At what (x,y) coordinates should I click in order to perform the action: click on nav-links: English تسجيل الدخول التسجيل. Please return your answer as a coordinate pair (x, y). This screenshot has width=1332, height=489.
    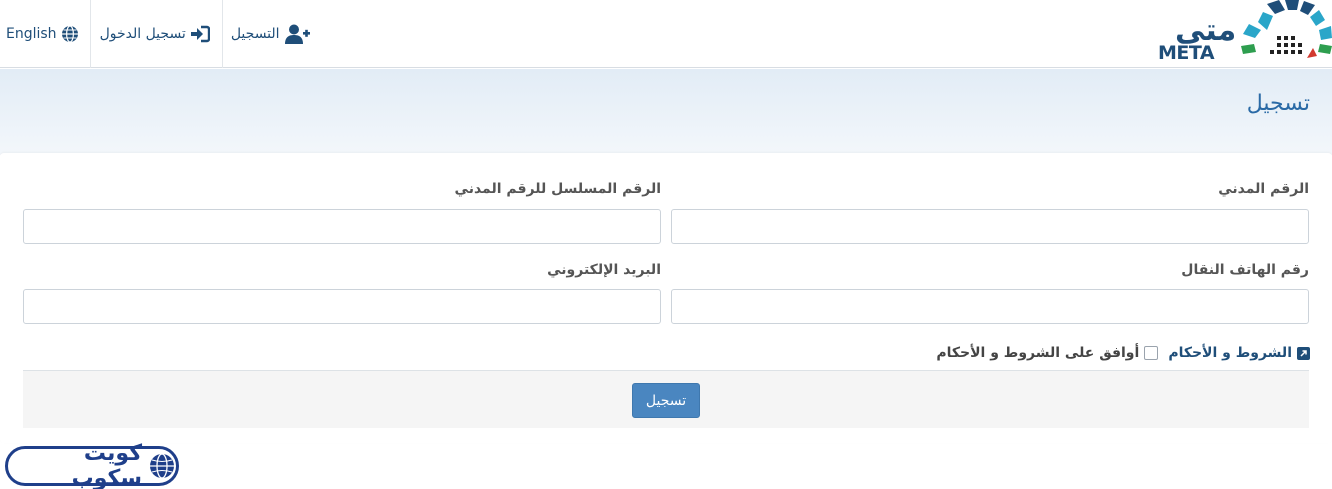
    Looking at the image, I should click on (160, 34).